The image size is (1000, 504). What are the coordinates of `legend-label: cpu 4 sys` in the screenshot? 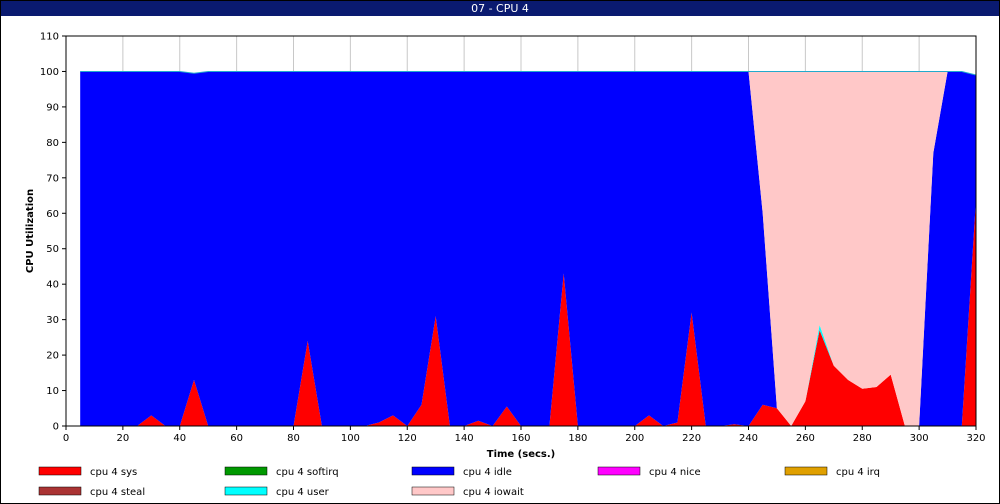 It's located at (113, 472).